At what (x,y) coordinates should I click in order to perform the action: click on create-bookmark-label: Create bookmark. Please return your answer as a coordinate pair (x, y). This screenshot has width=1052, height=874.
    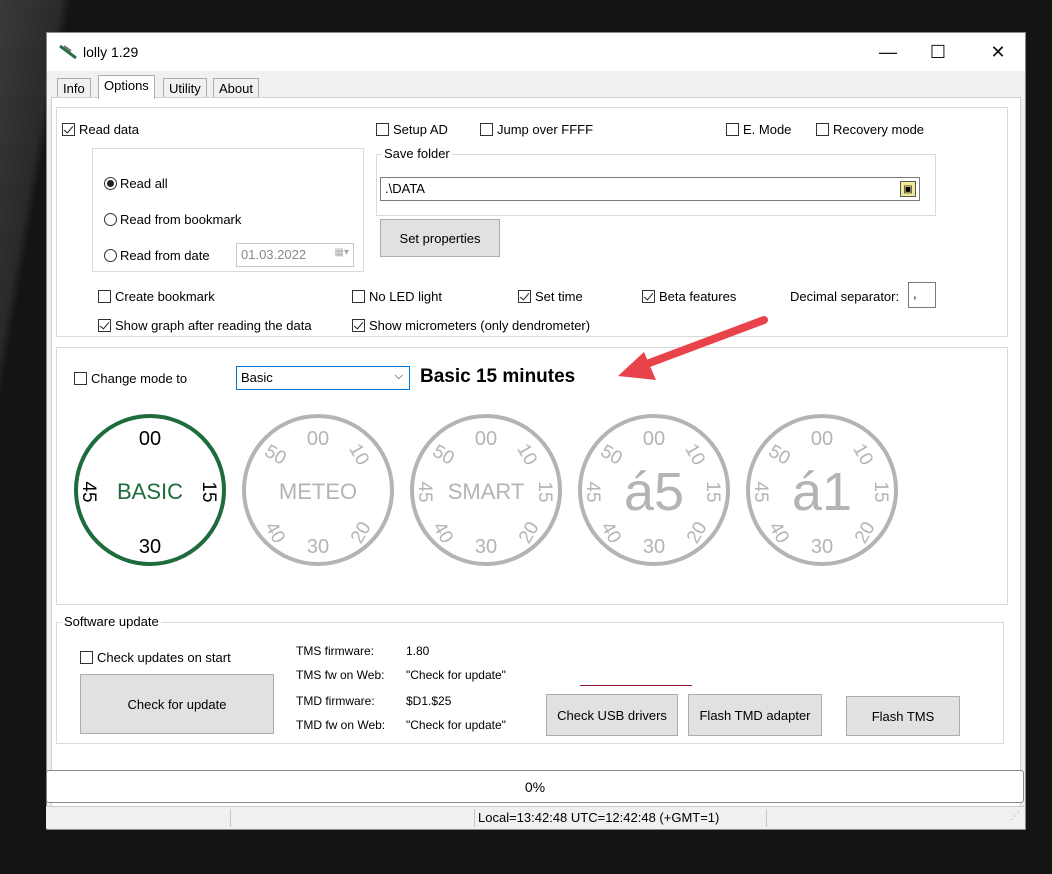
    Looking at the image, I should click on (165, 296).